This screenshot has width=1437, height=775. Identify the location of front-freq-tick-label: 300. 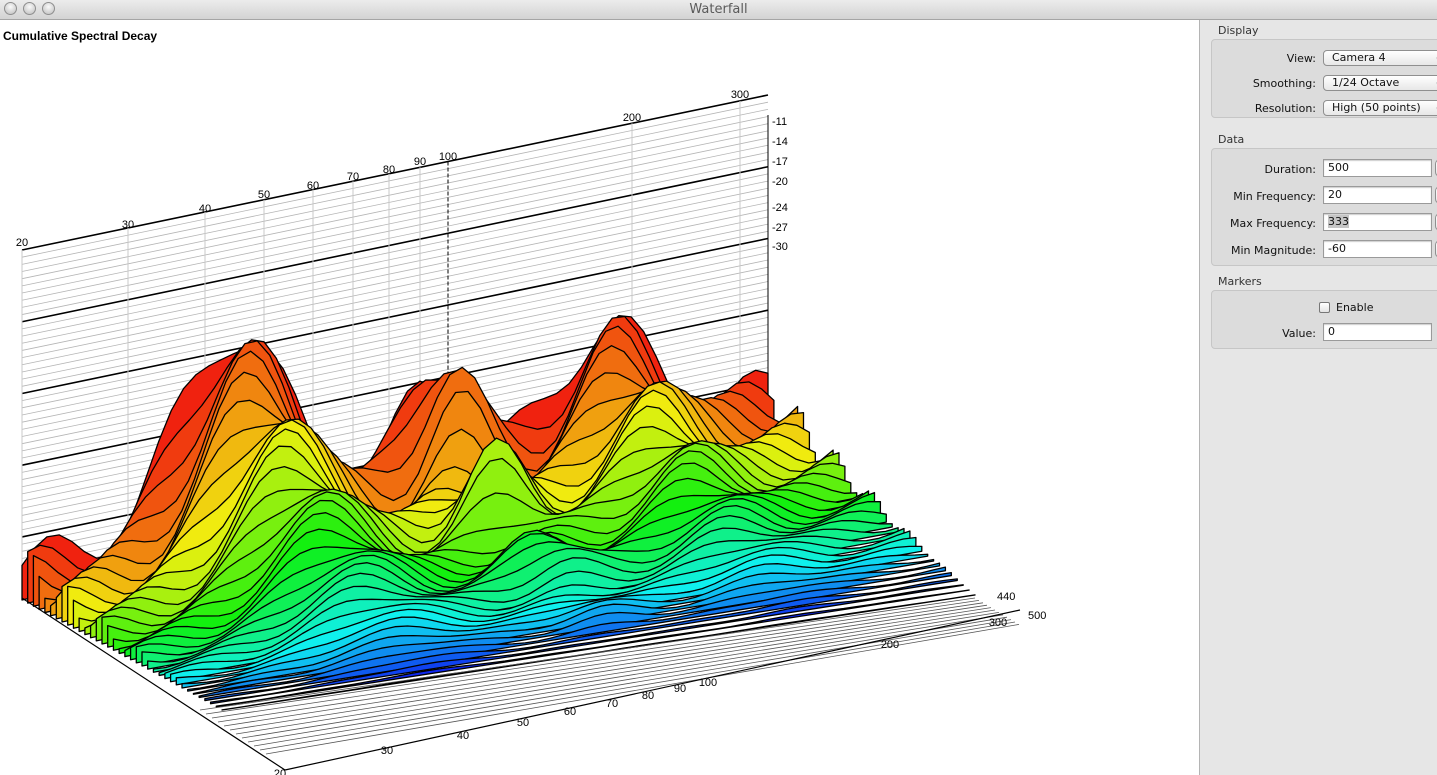
(998, 623).